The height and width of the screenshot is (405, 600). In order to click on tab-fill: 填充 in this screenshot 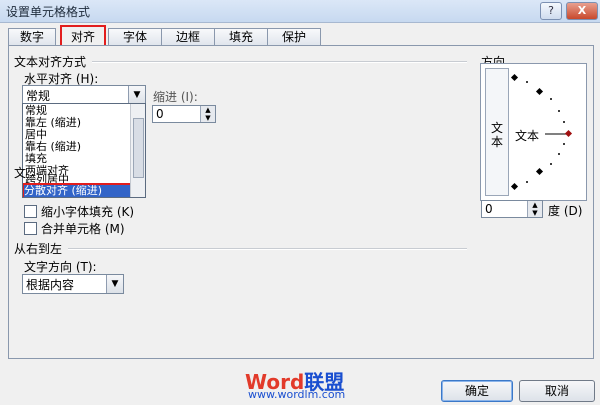, I will do `click(241, 37)`.